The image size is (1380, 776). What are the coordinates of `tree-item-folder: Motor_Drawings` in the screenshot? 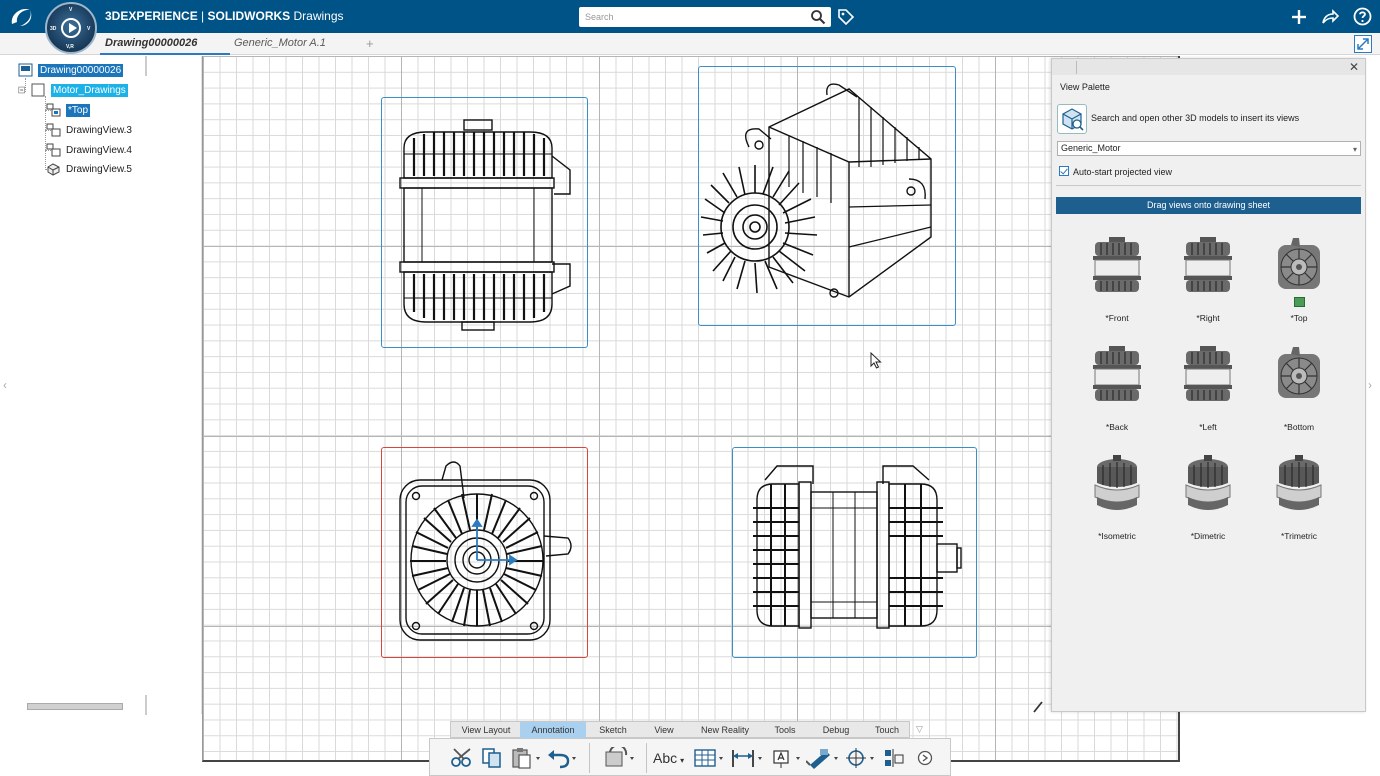 It's located at (73, 90).